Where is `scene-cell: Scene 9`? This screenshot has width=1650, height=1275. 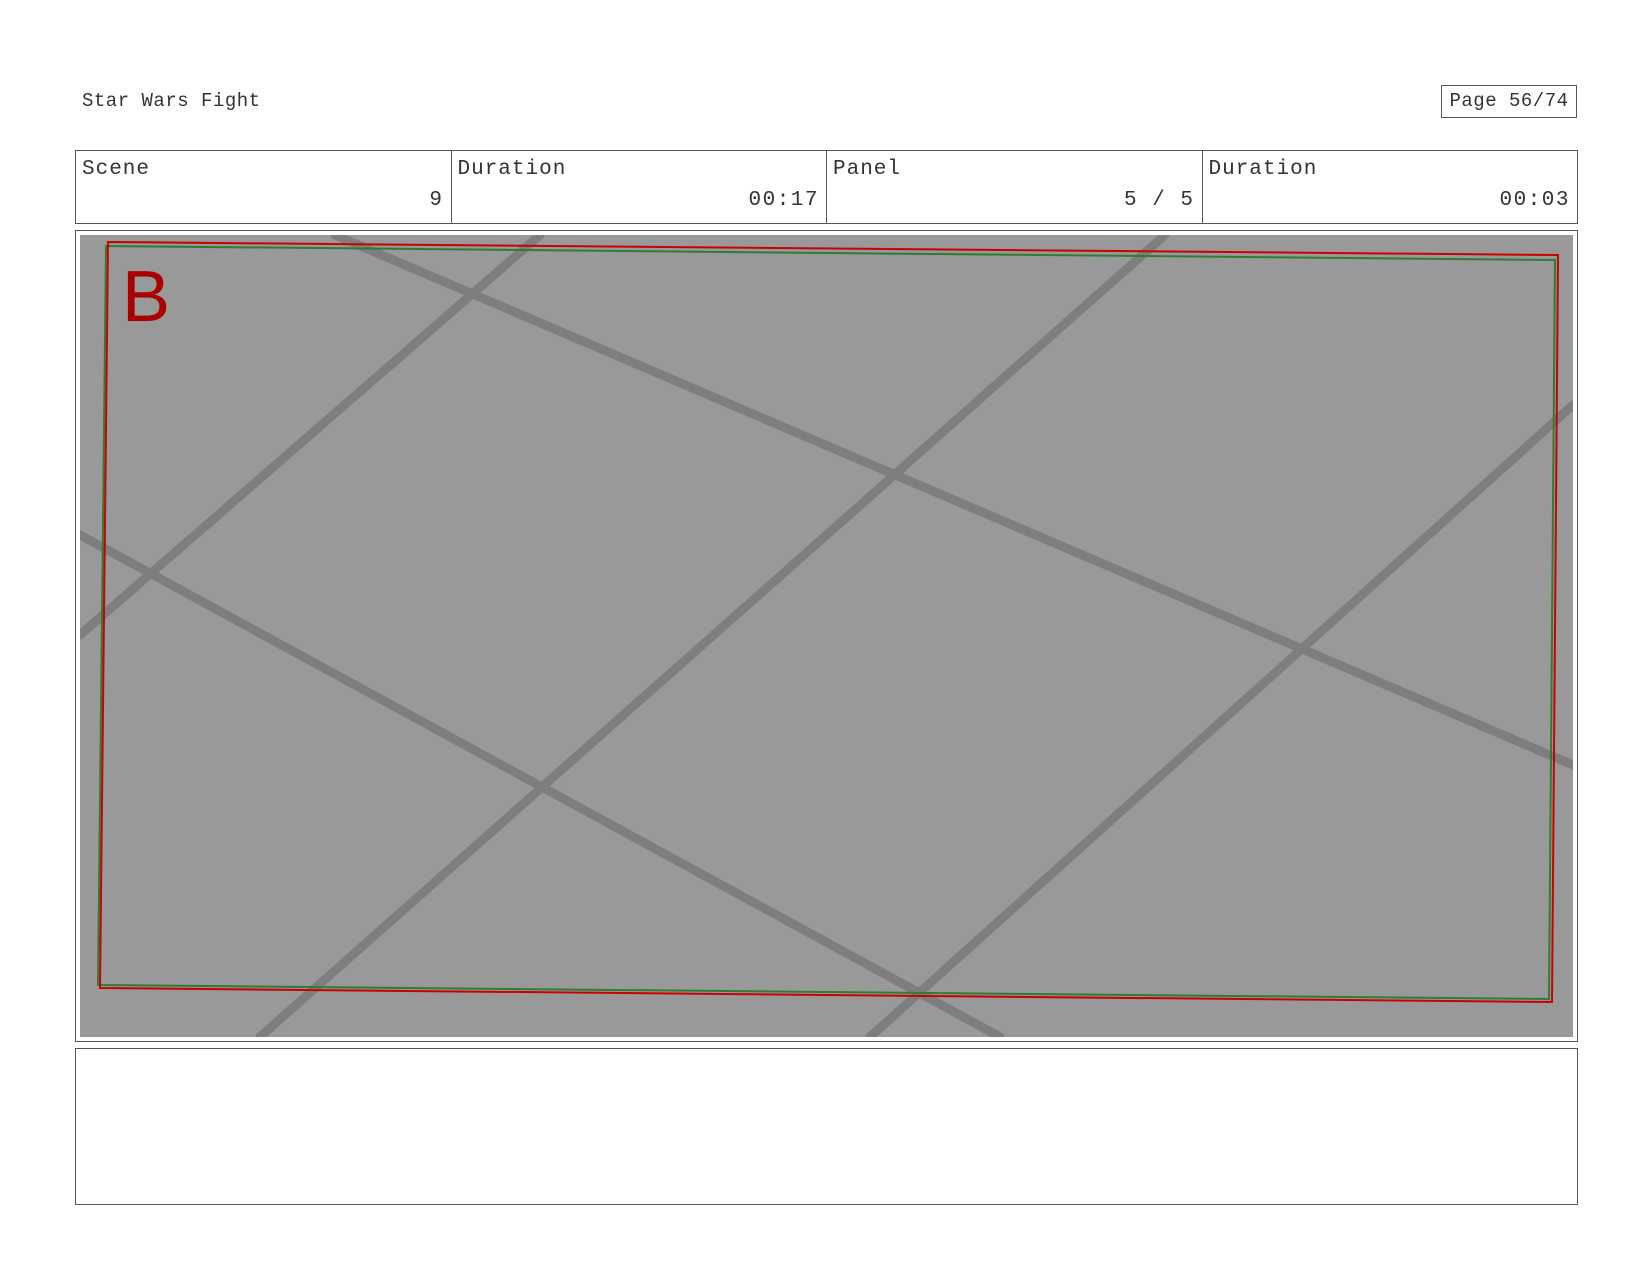 scene-cell: Scene 9 is located at coordinates (264, 187).